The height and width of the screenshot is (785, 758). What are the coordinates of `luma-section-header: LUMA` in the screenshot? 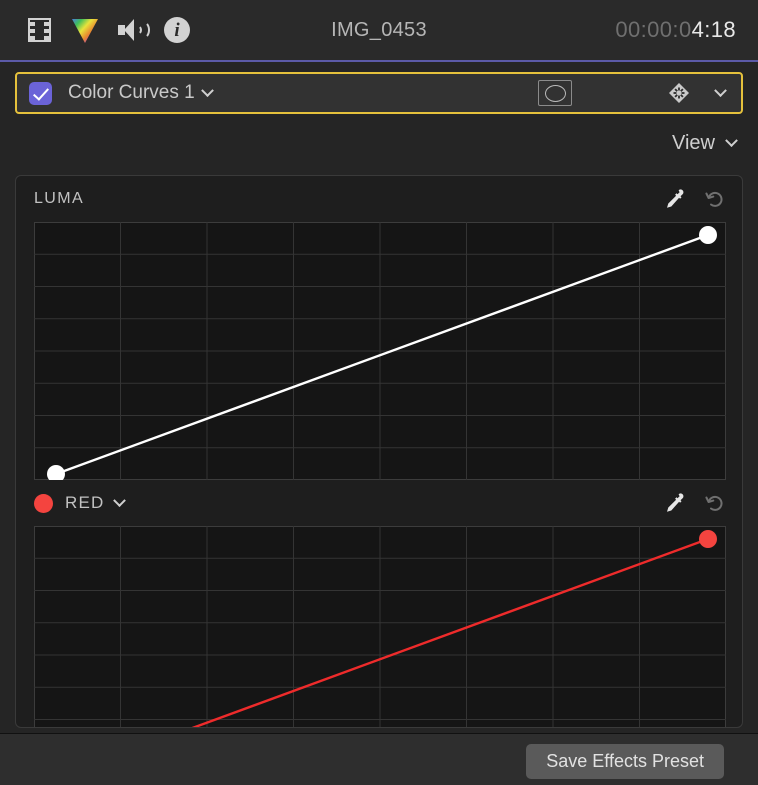 It's located at (379, 199).